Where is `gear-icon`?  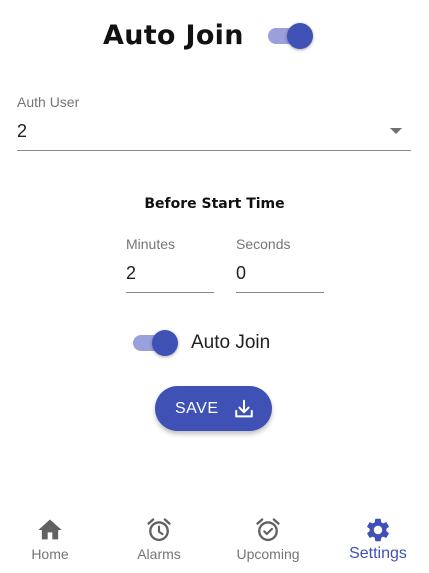
gear-icon is located at coordinates (378, 530).